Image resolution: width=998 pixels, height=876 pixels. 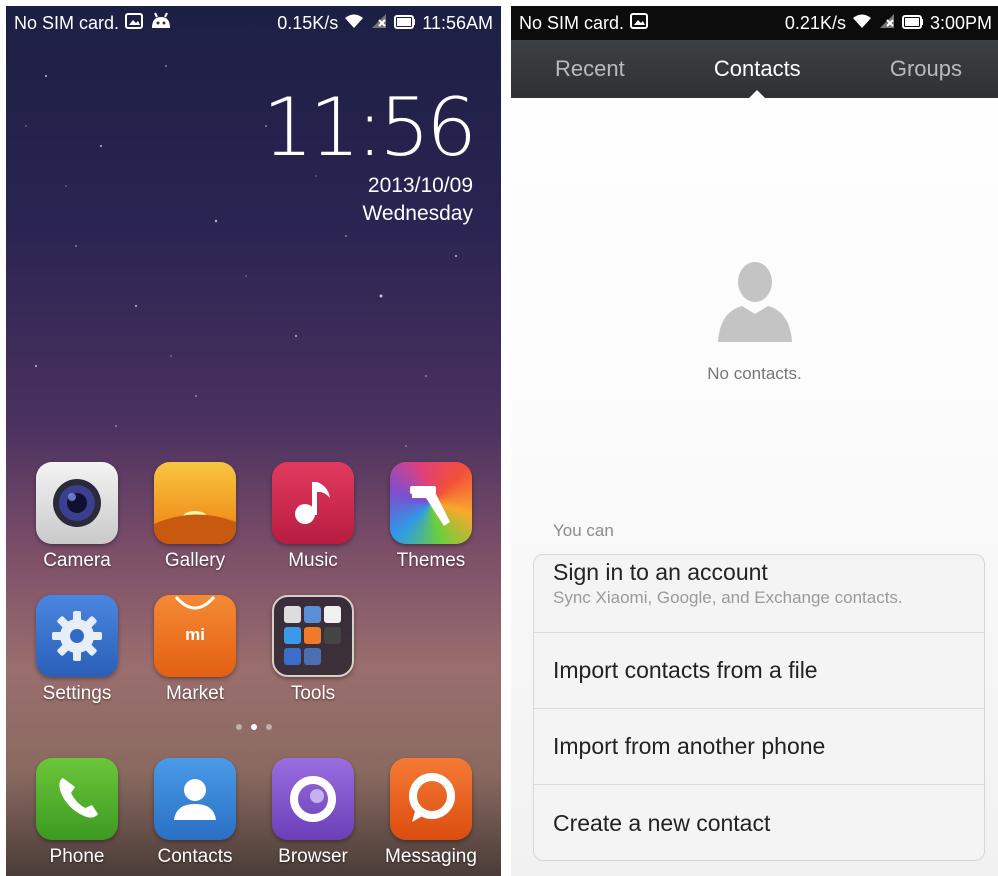 I want to click on you-can-label: You can, so click(x=583, y=530).